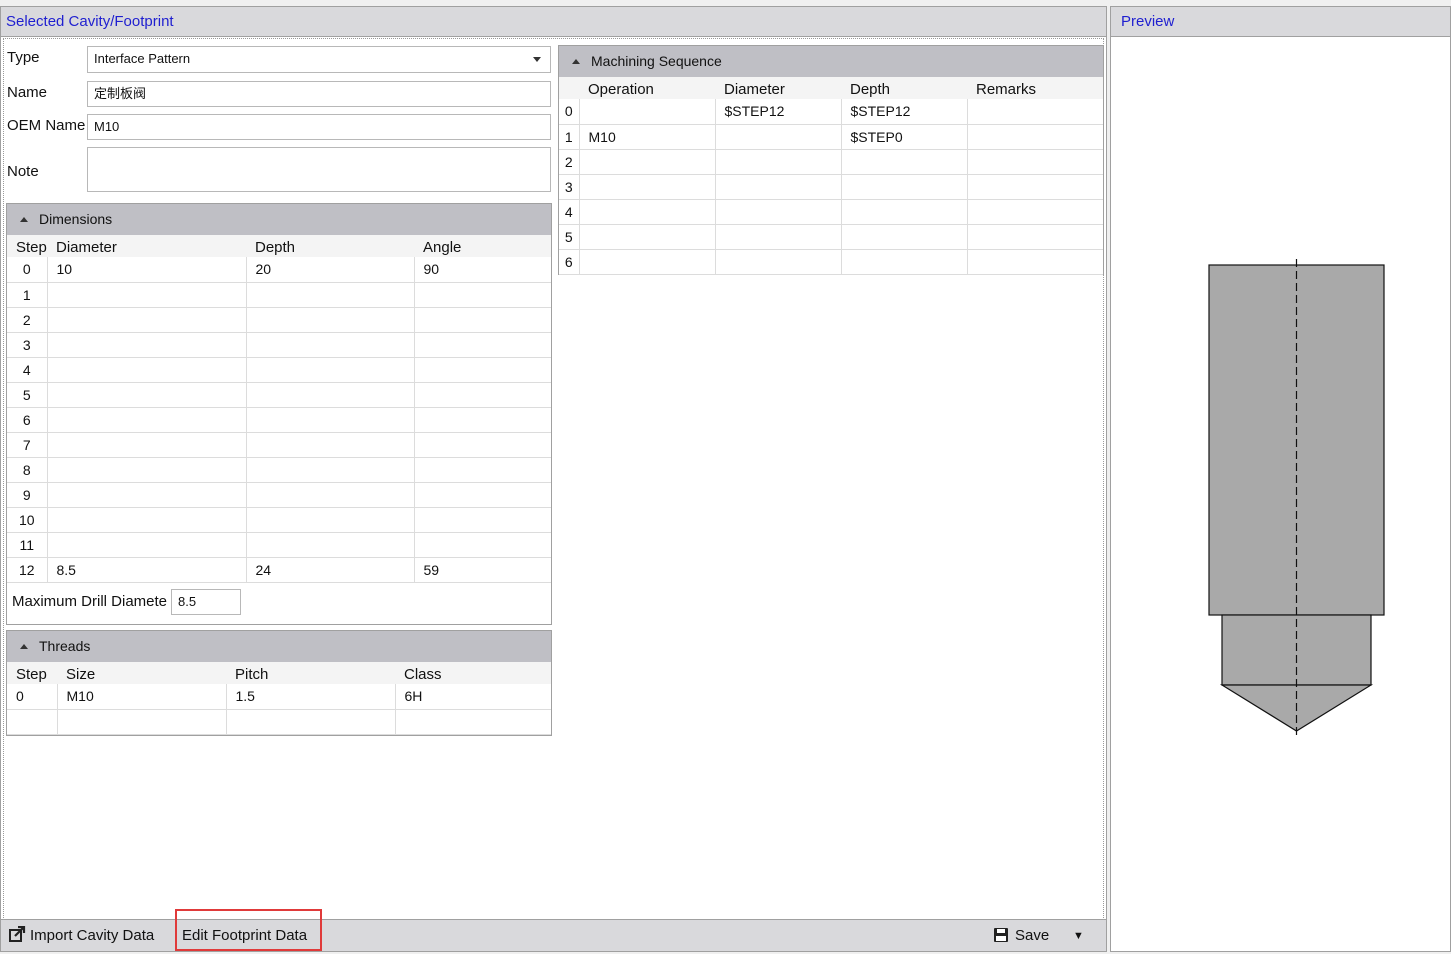 The image size is (1451, 954). What do you see at coordinates (319, 94) in the screenshot?
I see `name-input: 定制板阀` at bounding box center [319, 94].